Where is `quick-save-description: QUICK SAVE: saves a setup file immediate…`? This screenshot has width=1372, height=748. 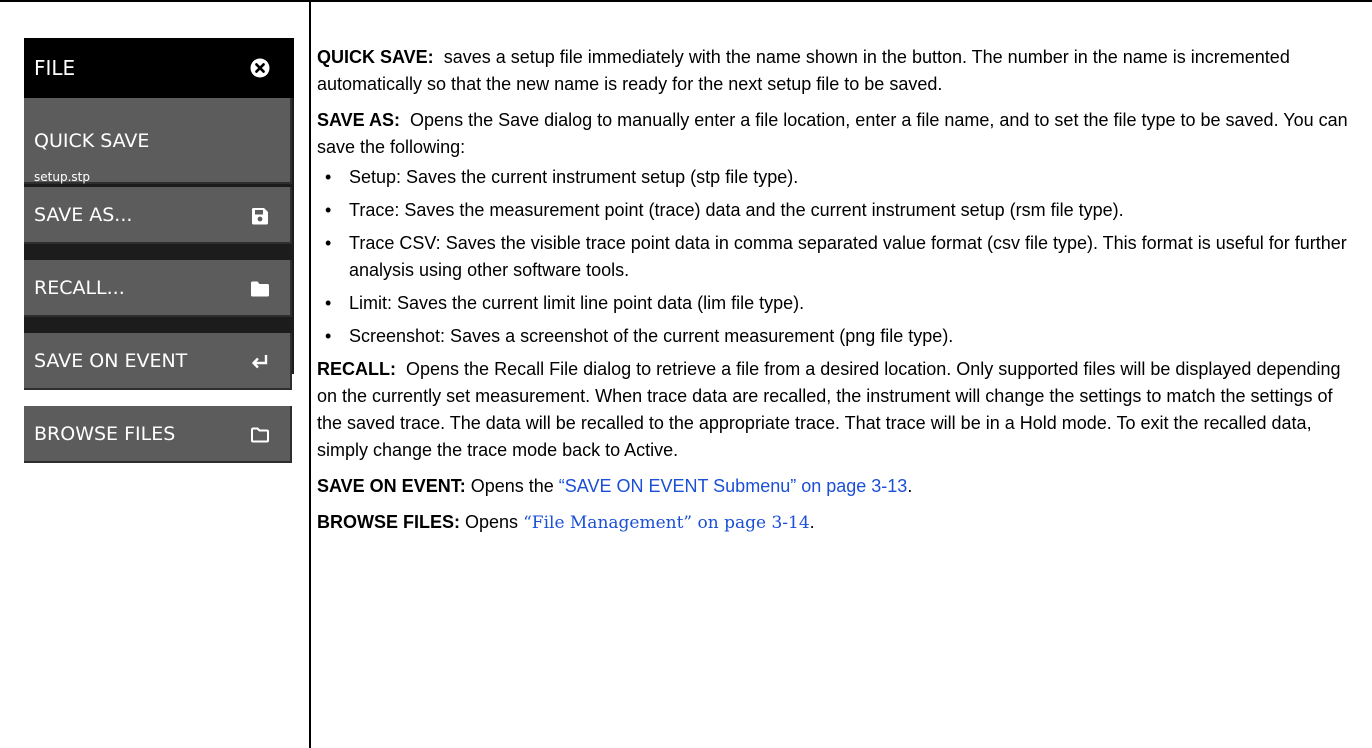
quick-save-description: QUICK SAVE: saves a setup file immediate… is located at coordinates (839, 71).